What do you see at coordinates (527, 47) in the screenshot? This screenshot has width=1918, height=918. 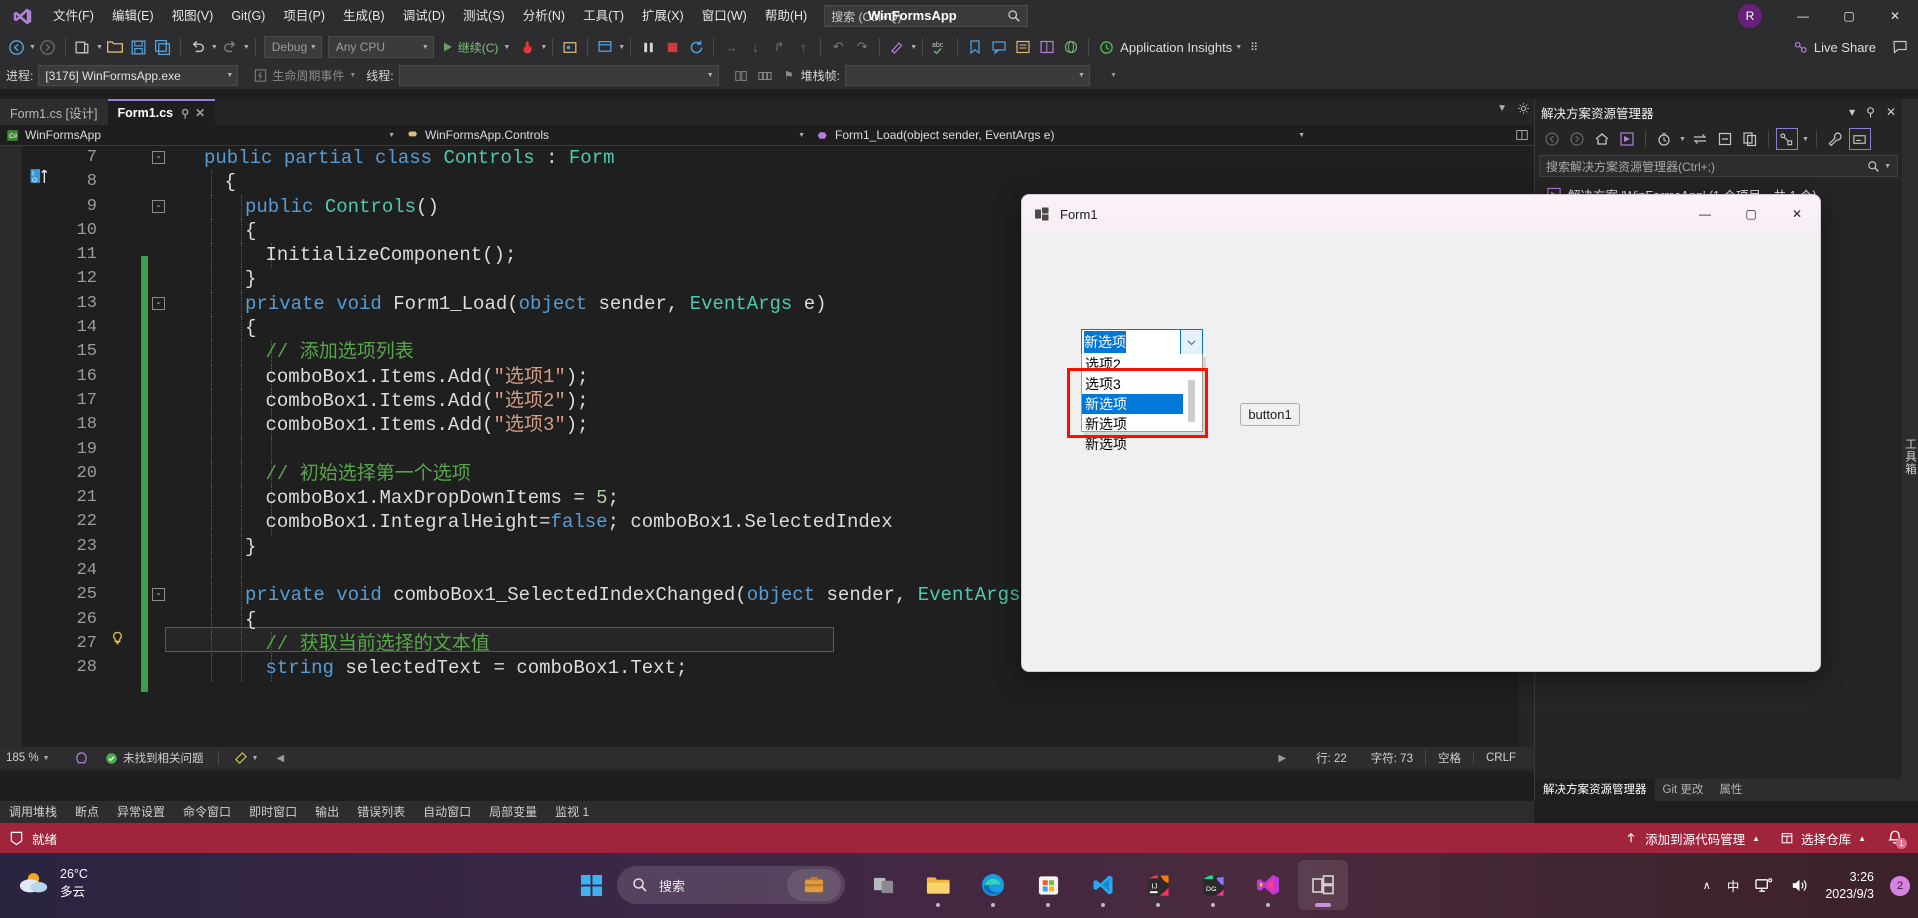 I see `hot-reload-icon` at bounding box center [527, 47].